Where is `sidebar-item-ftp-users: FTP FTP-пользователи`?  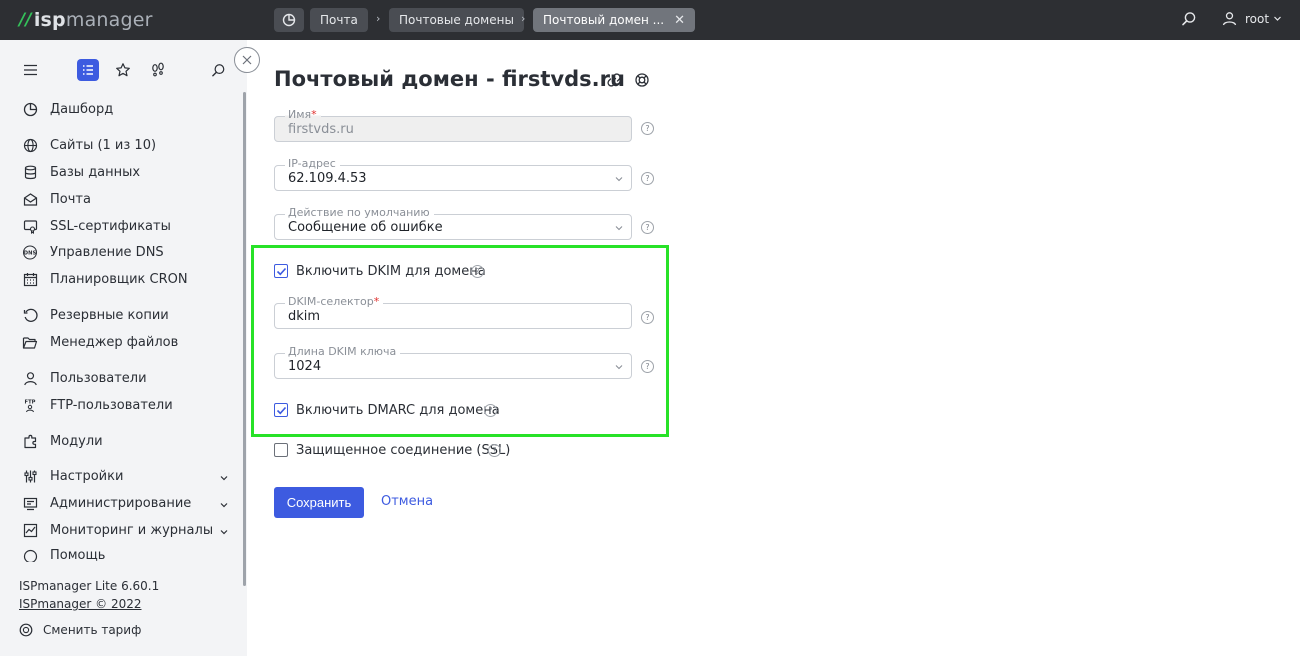
sidebar-item-ftp-users: FTP FTP-пользователи is located at coordinates (97, 405).